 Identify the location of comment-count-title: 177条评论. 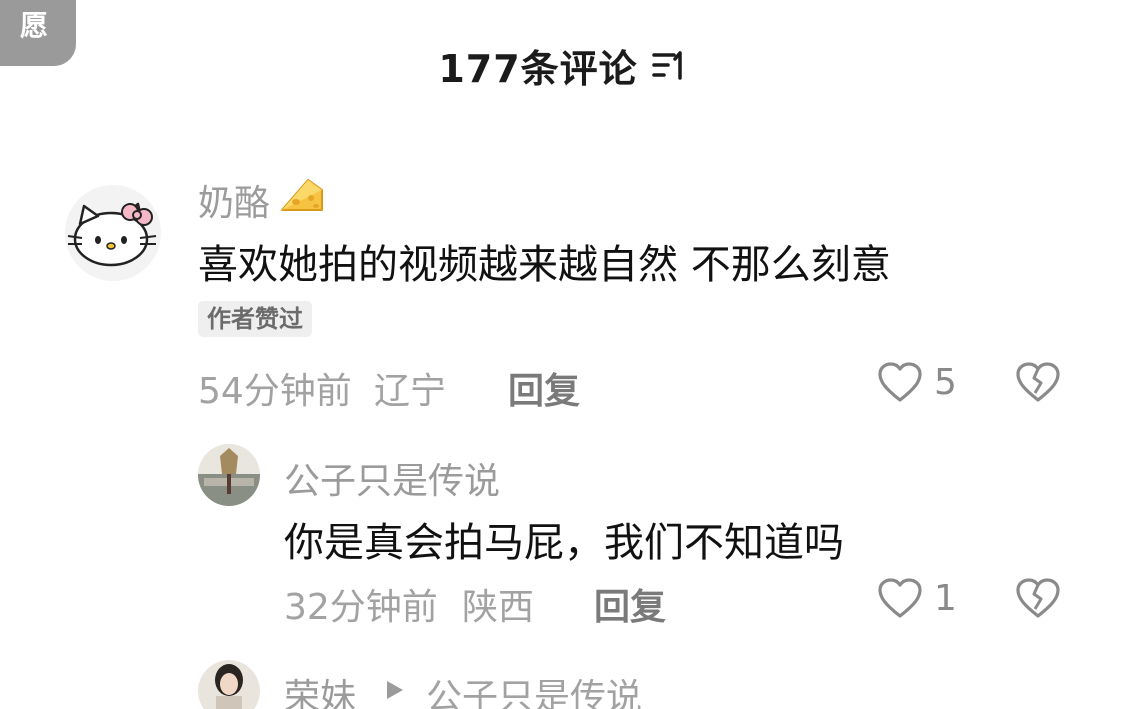
(538, 69).